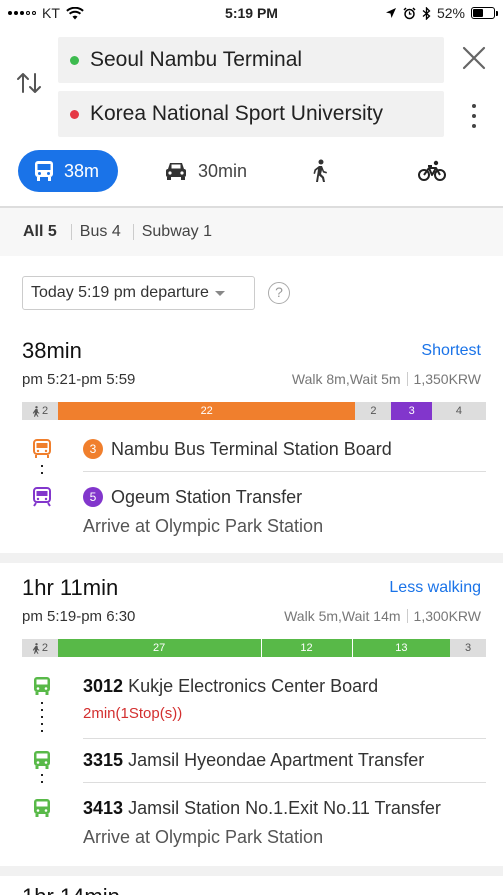 The width and height of the screenshot is (503, 895). What do you see at coordinates (451, 350) in the screenshot?
I see `route-tag: Shortest` at bounding box center [451, 350].